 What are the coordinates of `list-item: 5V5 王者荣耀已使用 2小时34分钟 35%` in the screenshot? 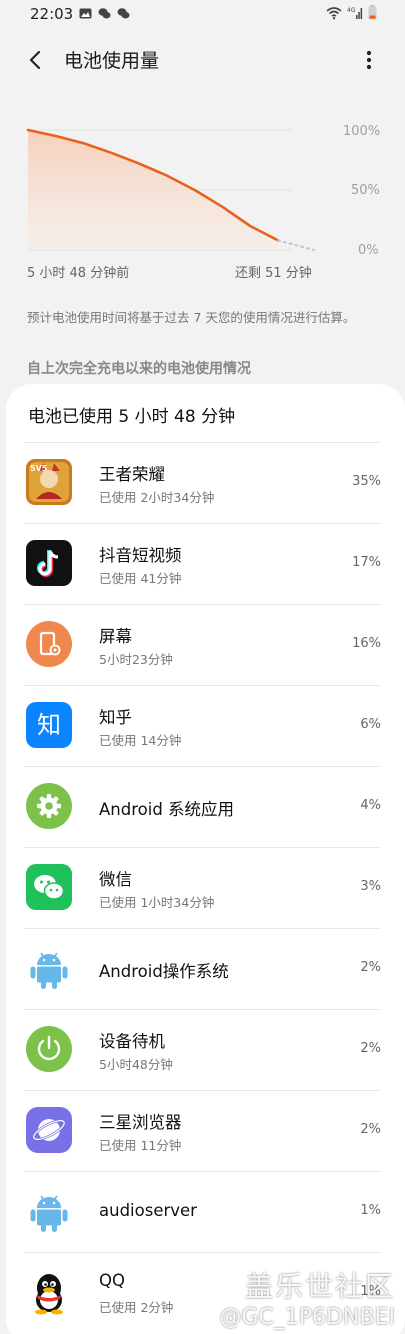 It's located at (202, 482).